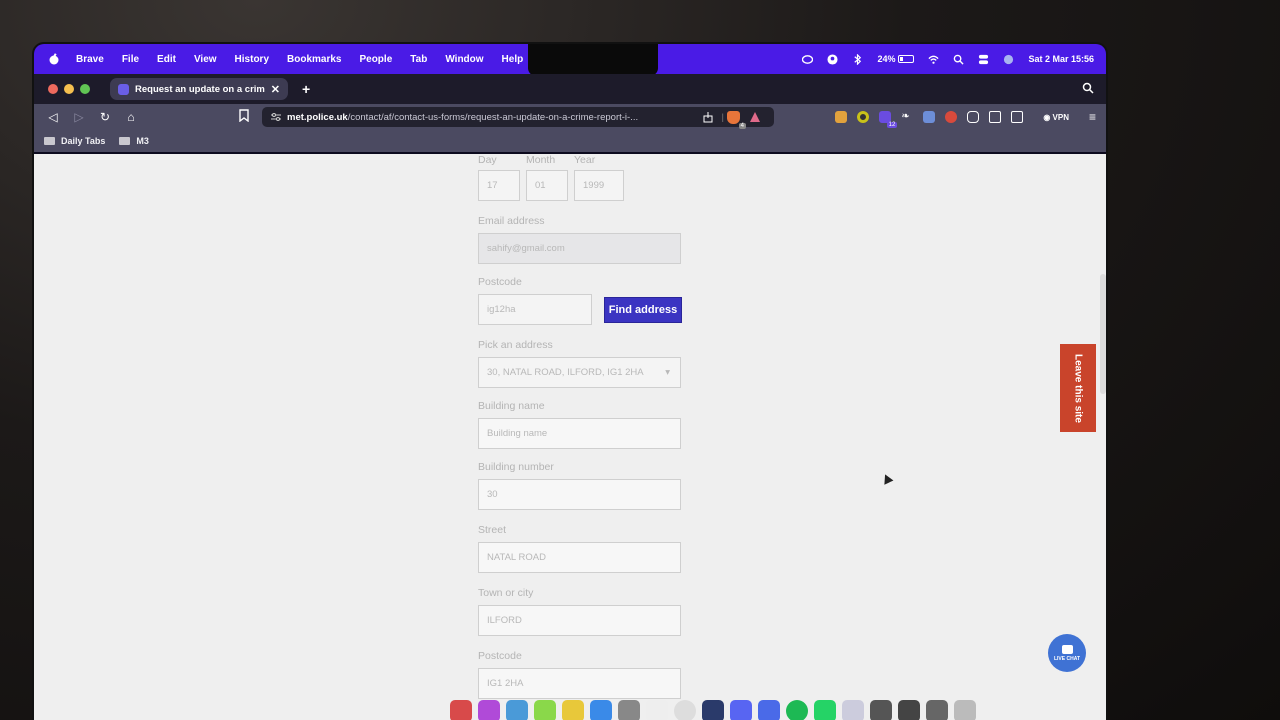 The height and width of the screenshot is (720, 1280). I want to click on active-tab: Request an update on a crime report ✕, so click(199, 89).